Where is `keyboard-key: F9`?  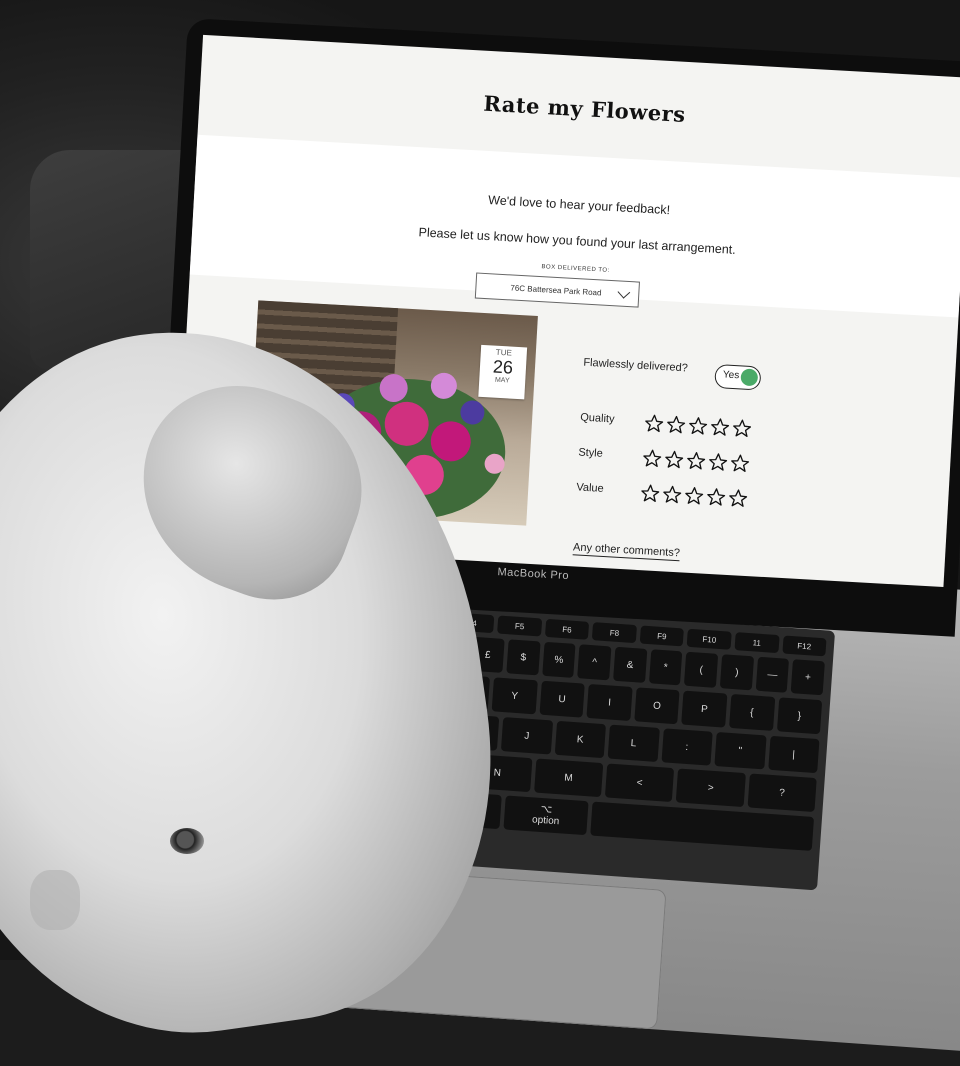 keyboard-key: F9 is located at coordinates (662, 636).